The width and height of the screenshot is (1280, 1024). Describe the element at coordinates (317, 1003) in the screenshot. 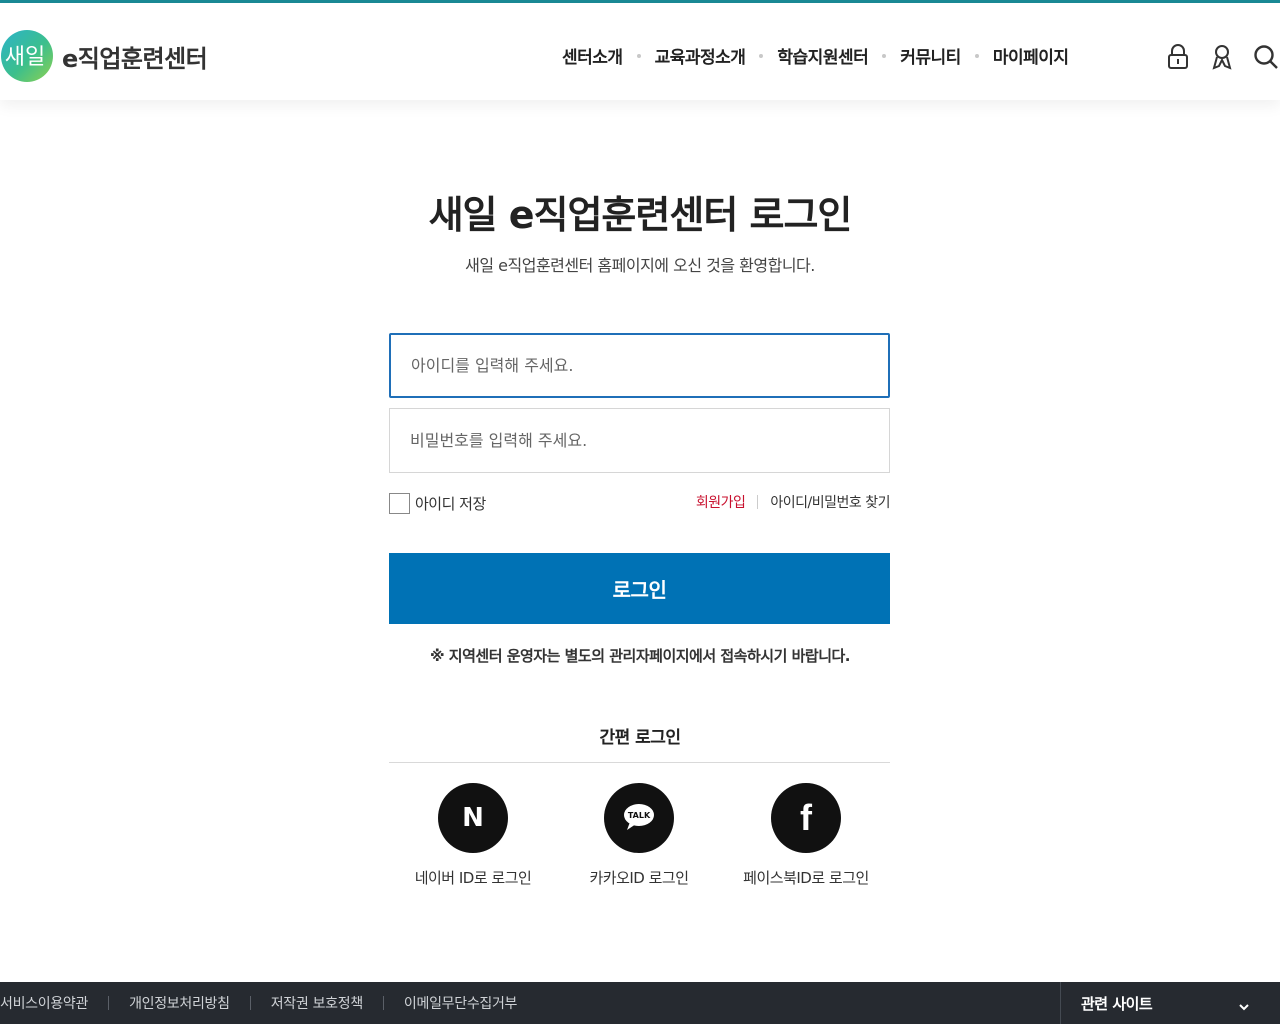

I see `footer-link-copyright: 저작권 보호정책` at that location.